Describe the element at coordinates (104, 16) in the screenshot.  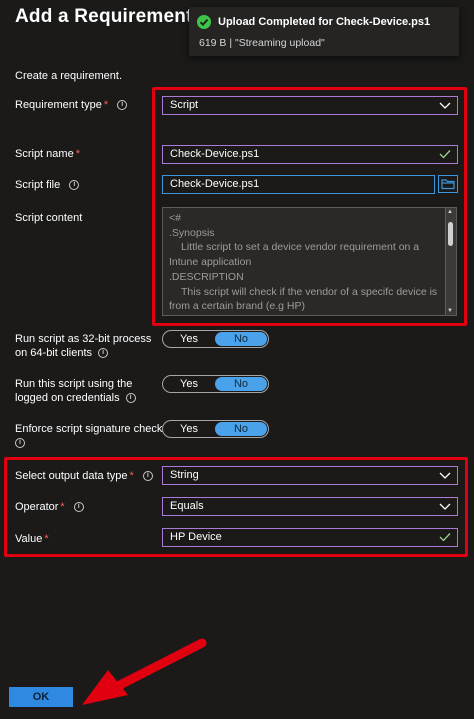
I see `page-title: Add a Requirement` at that location.